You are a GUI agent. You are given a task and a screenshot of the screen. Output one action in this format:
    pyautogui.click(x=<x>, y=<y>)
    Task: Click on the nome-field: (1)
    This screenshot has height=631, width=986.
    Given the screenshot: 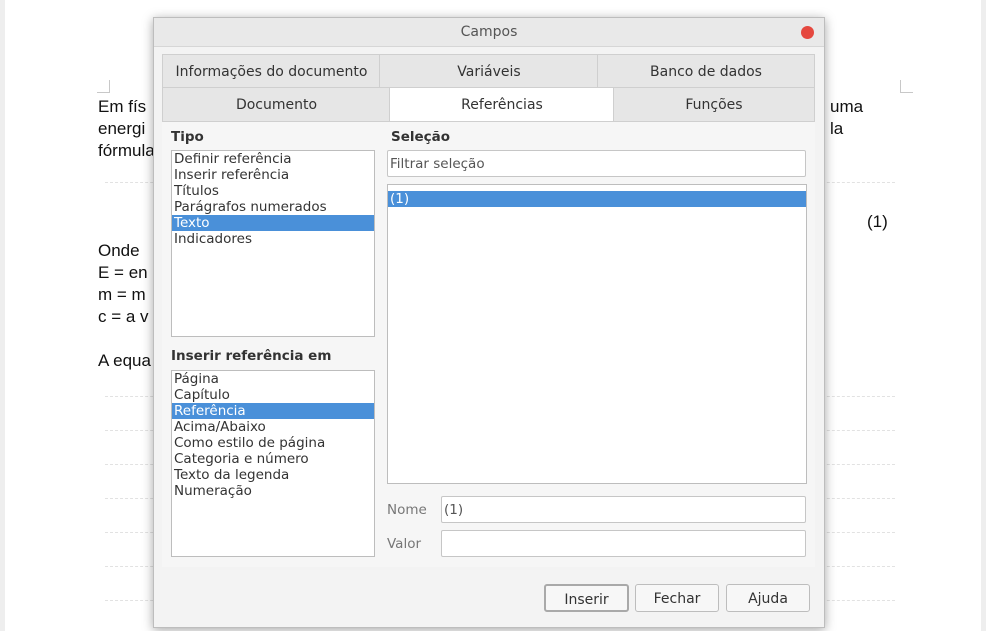 What is the action you would take?
    pyautogui.click(x=623, y=509)
    